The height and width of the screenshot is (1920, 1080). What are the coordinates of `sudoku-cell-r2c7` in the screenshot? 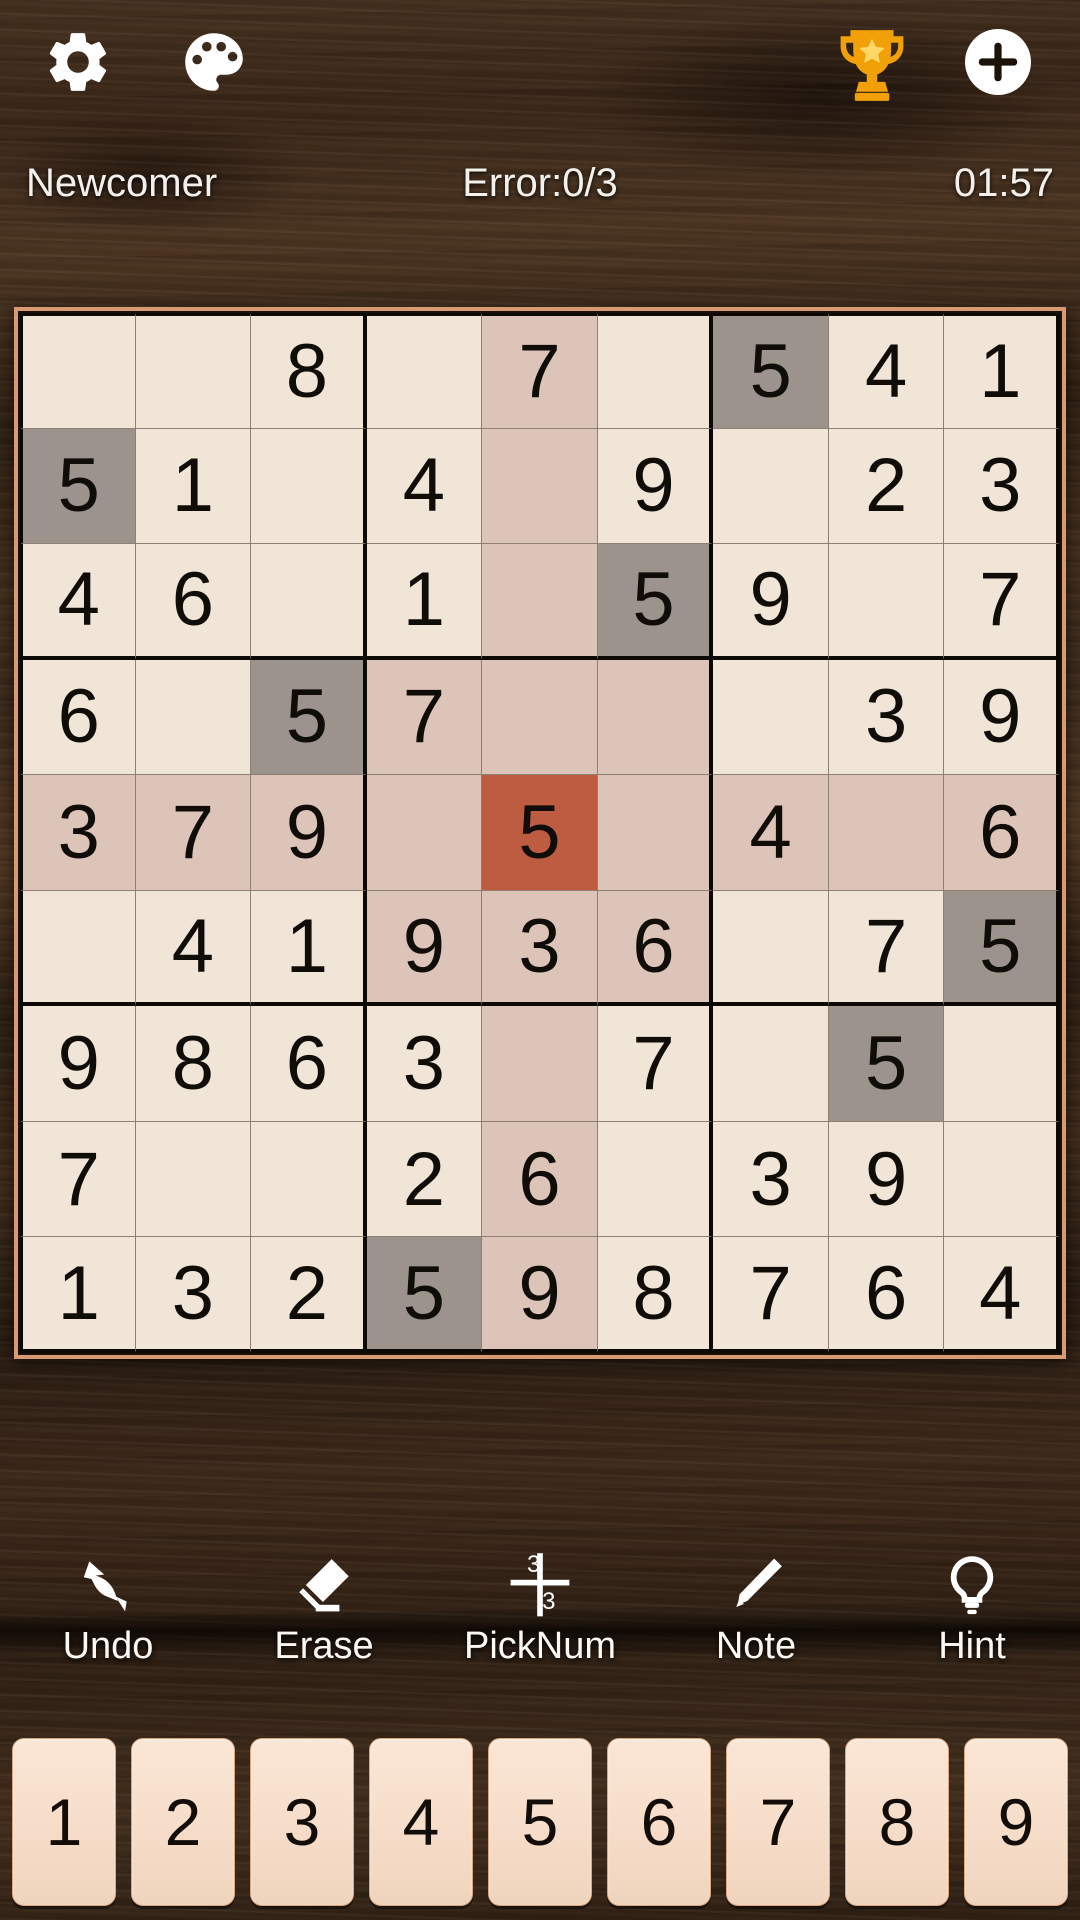 It's located at (771, 486).